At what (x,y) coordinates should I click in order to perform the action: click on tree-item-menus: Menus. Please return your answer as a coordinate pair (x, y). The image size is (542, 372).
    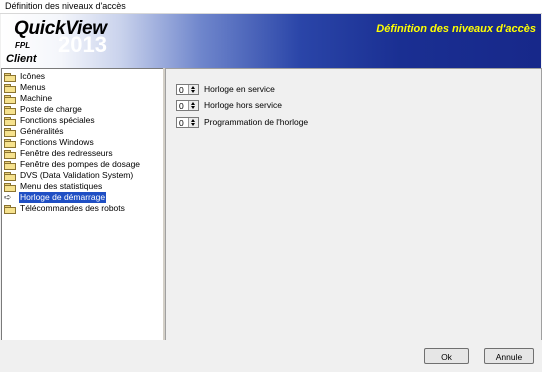
    Looking at the image, I should click on (25, 87).